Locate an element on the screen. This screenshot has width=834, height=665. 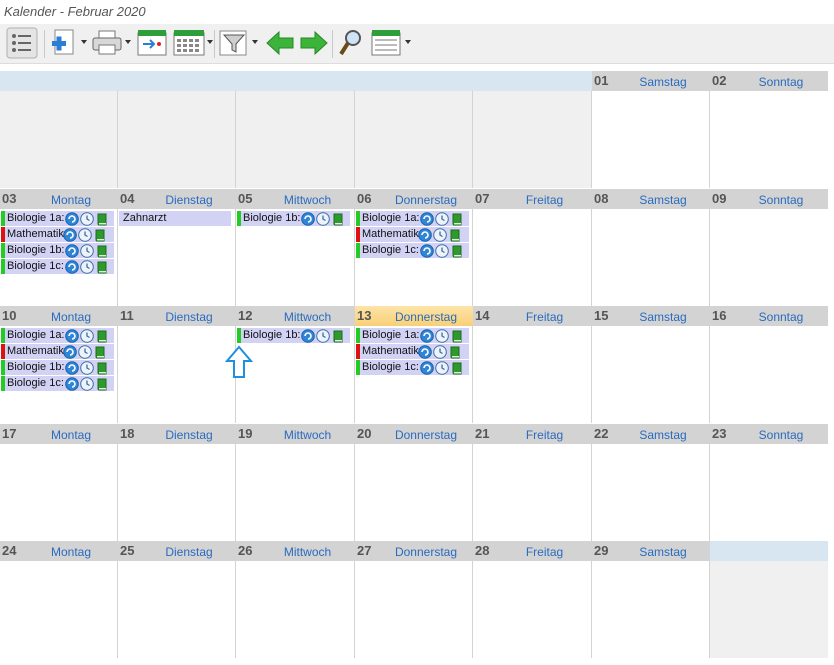
day-header: 12 Mittwoch is located at coordinates (295, 316).